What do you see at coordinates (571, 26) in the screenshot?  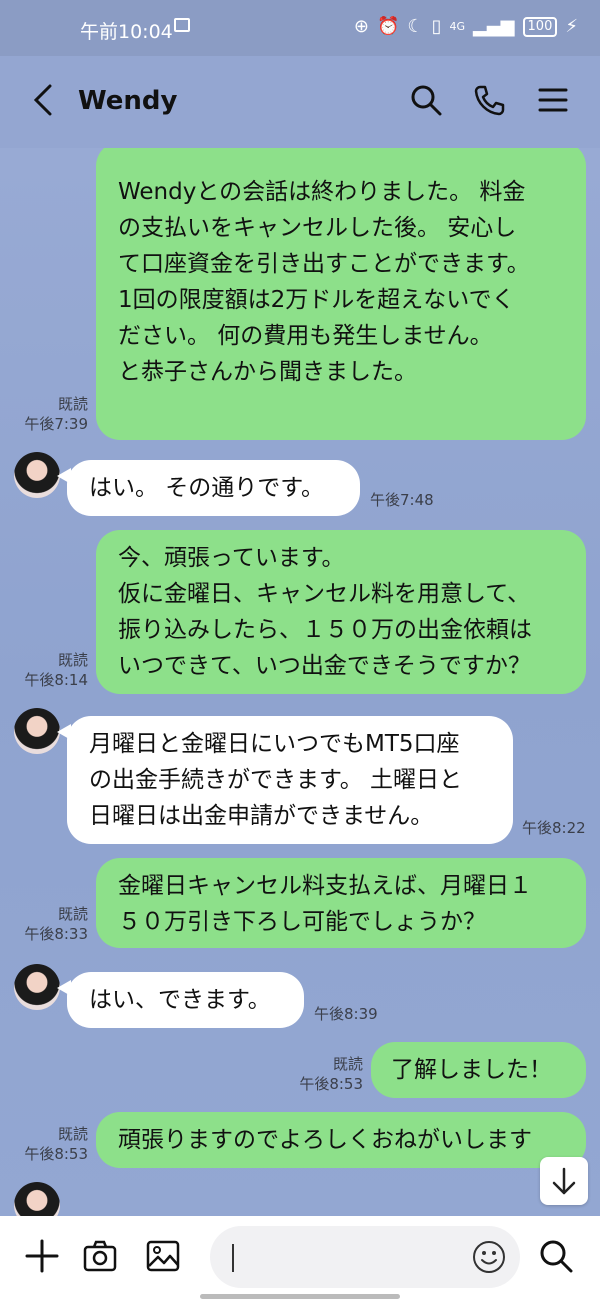 I see `charging-icon: ⚡` at bounding box center [571, 26].